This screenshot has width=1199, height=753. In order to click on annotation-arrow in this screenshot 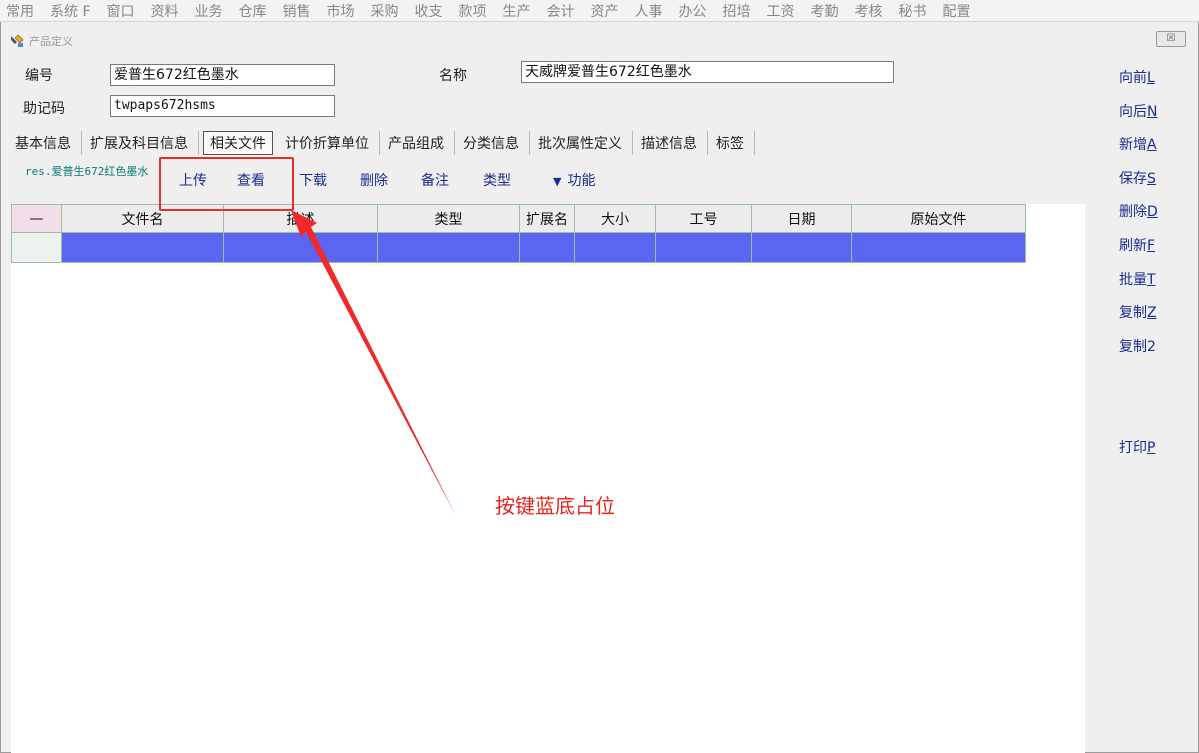, I will do `click(373, 363)`.